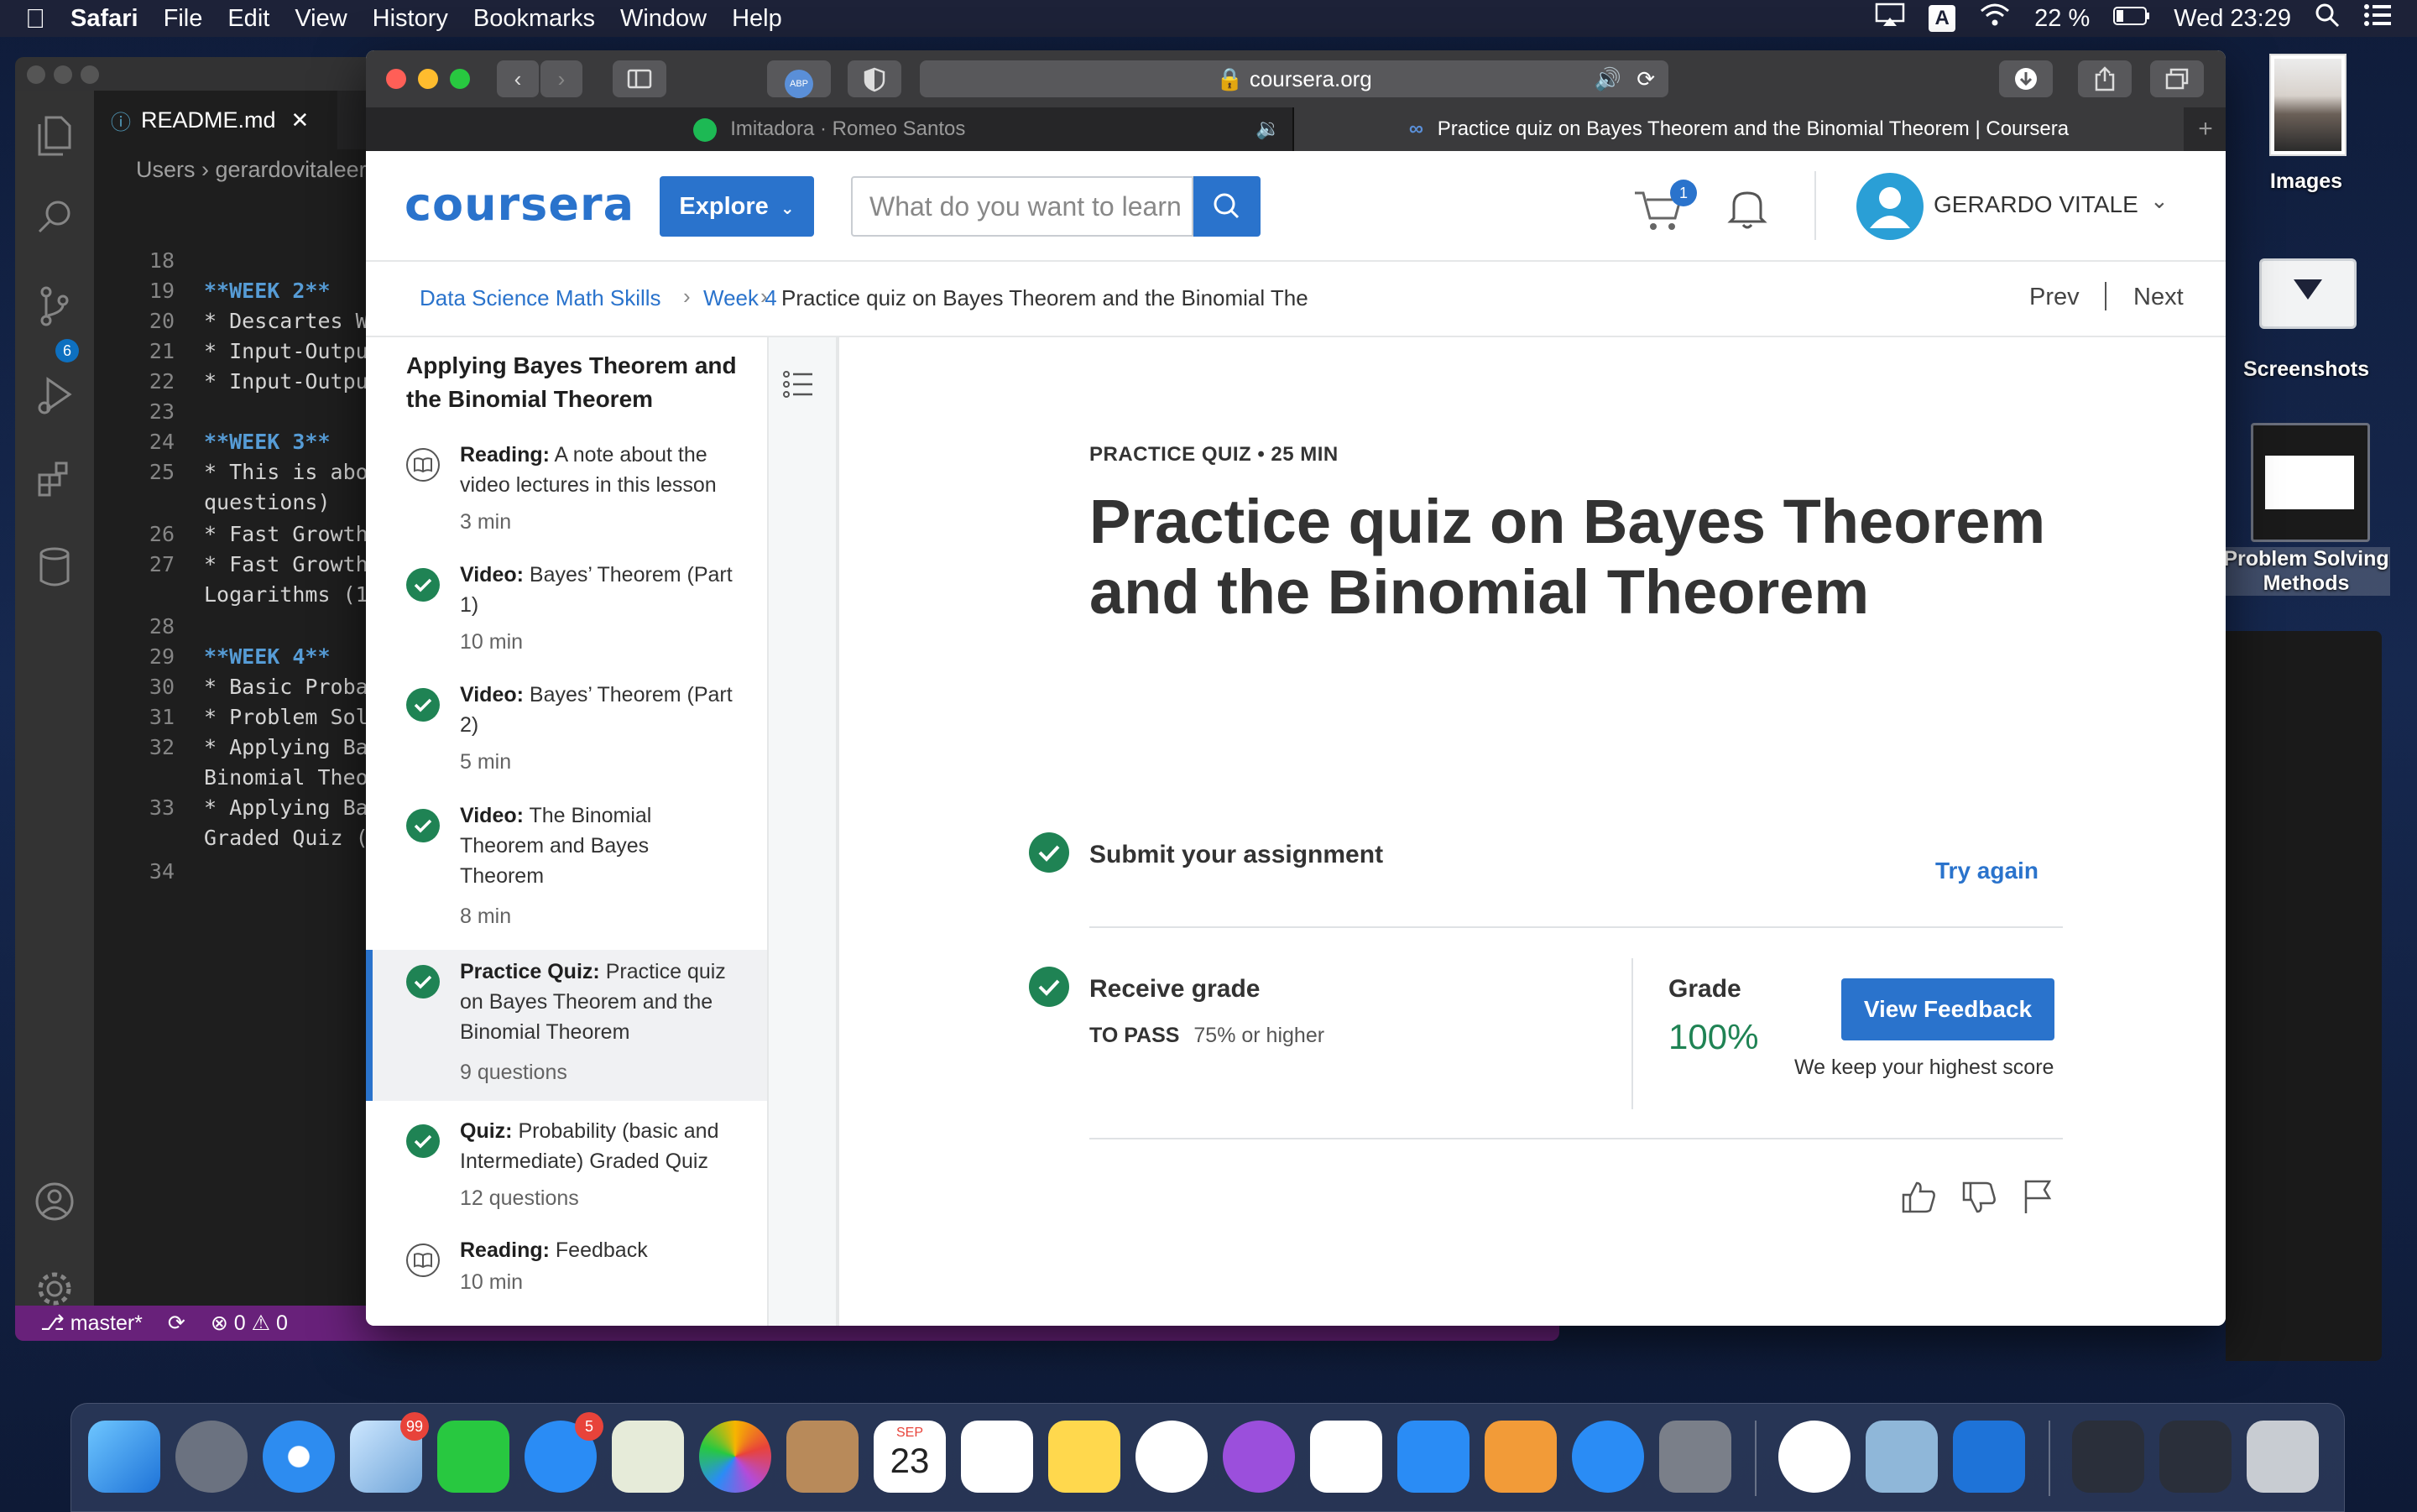 The image size is (2417, 1512). What do you see at coordinates (286, 838) in the screenshot?
I see `code-line: Graded Quiz (` at bounding box center [286, 838].